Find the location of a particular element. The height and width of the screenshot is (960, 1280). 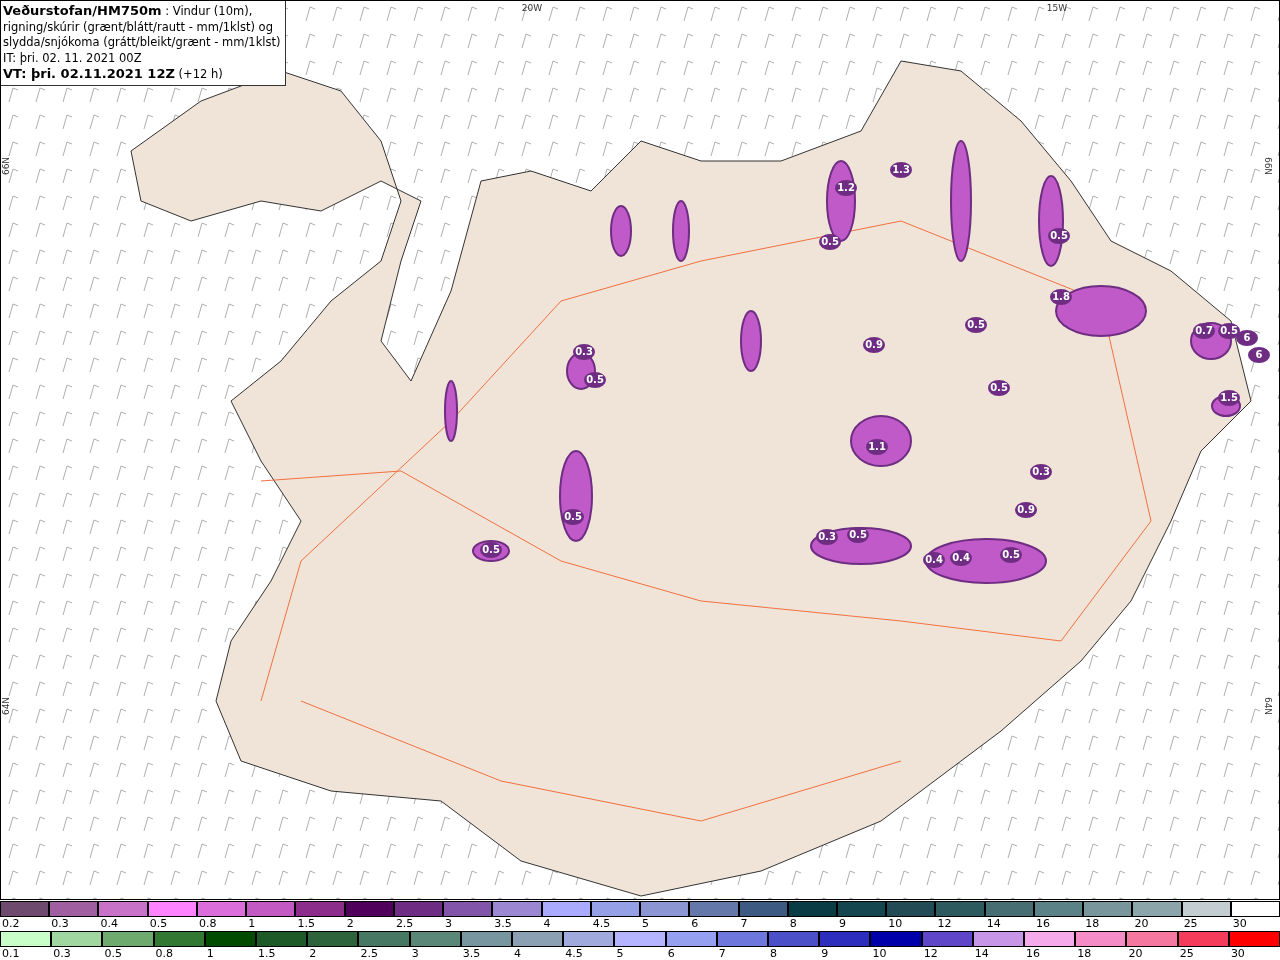

contour-label: 0.7 is located at coordinates (1204, 330).